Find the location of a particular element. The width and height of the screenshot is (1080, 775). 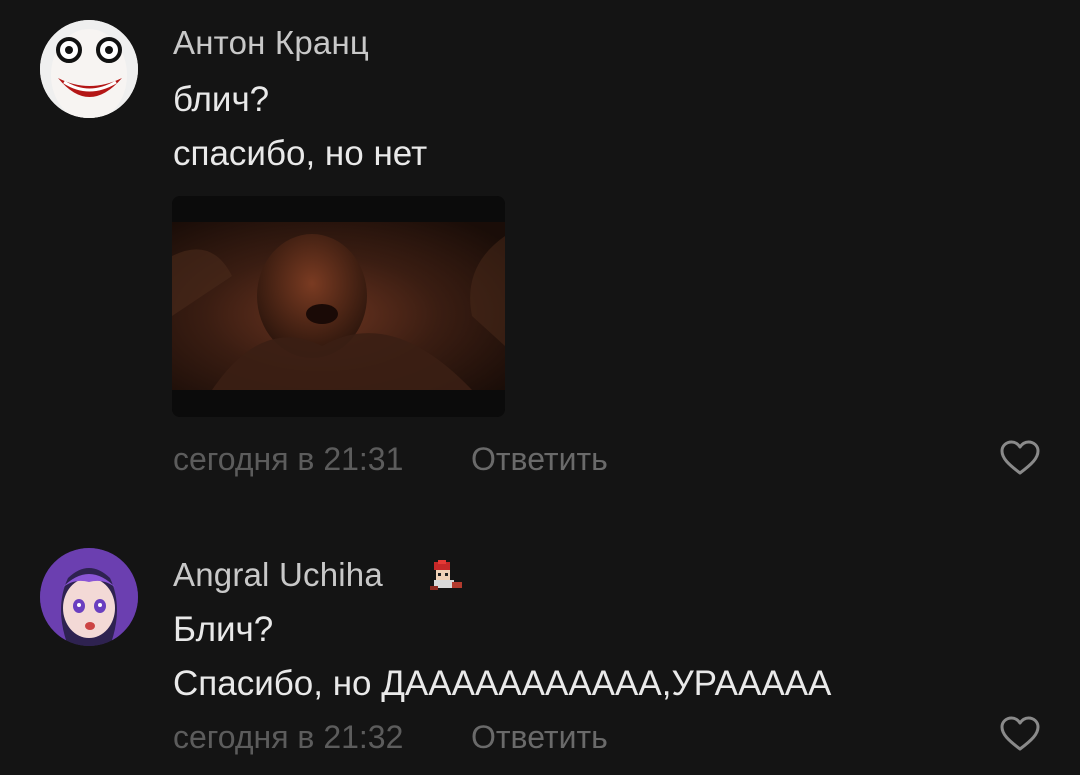

comment-author: Angral Uchiha is located at coordinates (278, 575).